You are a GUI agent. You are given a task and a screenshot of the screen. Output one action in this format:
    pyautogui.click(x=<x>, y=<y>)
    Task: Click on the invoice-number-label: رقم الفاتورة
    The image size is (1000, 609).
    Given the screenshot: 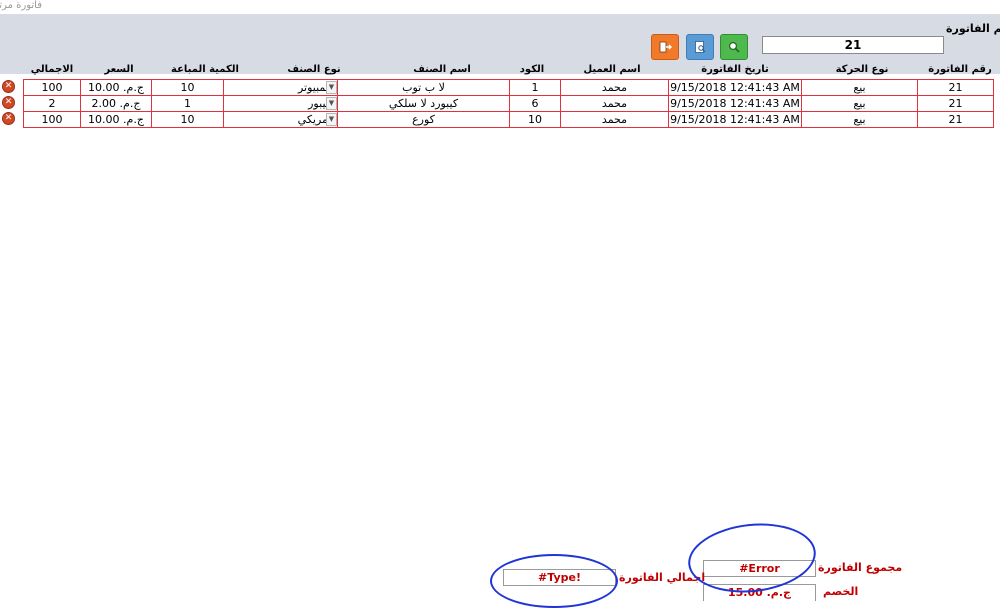 What is the action you would take?
    pyautogui.click(x=973, y=28)
    